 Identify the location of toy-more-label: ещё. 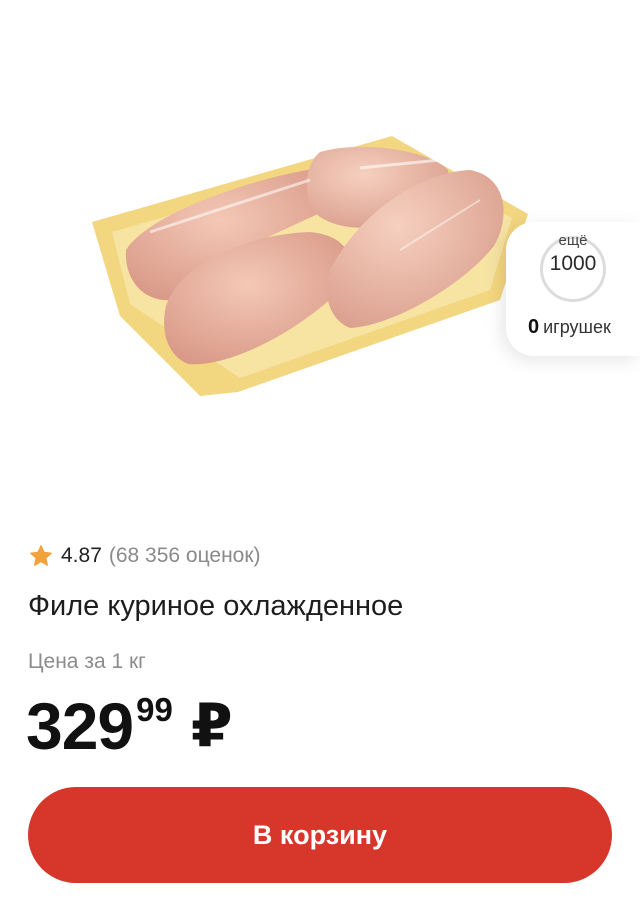
(573, 240).